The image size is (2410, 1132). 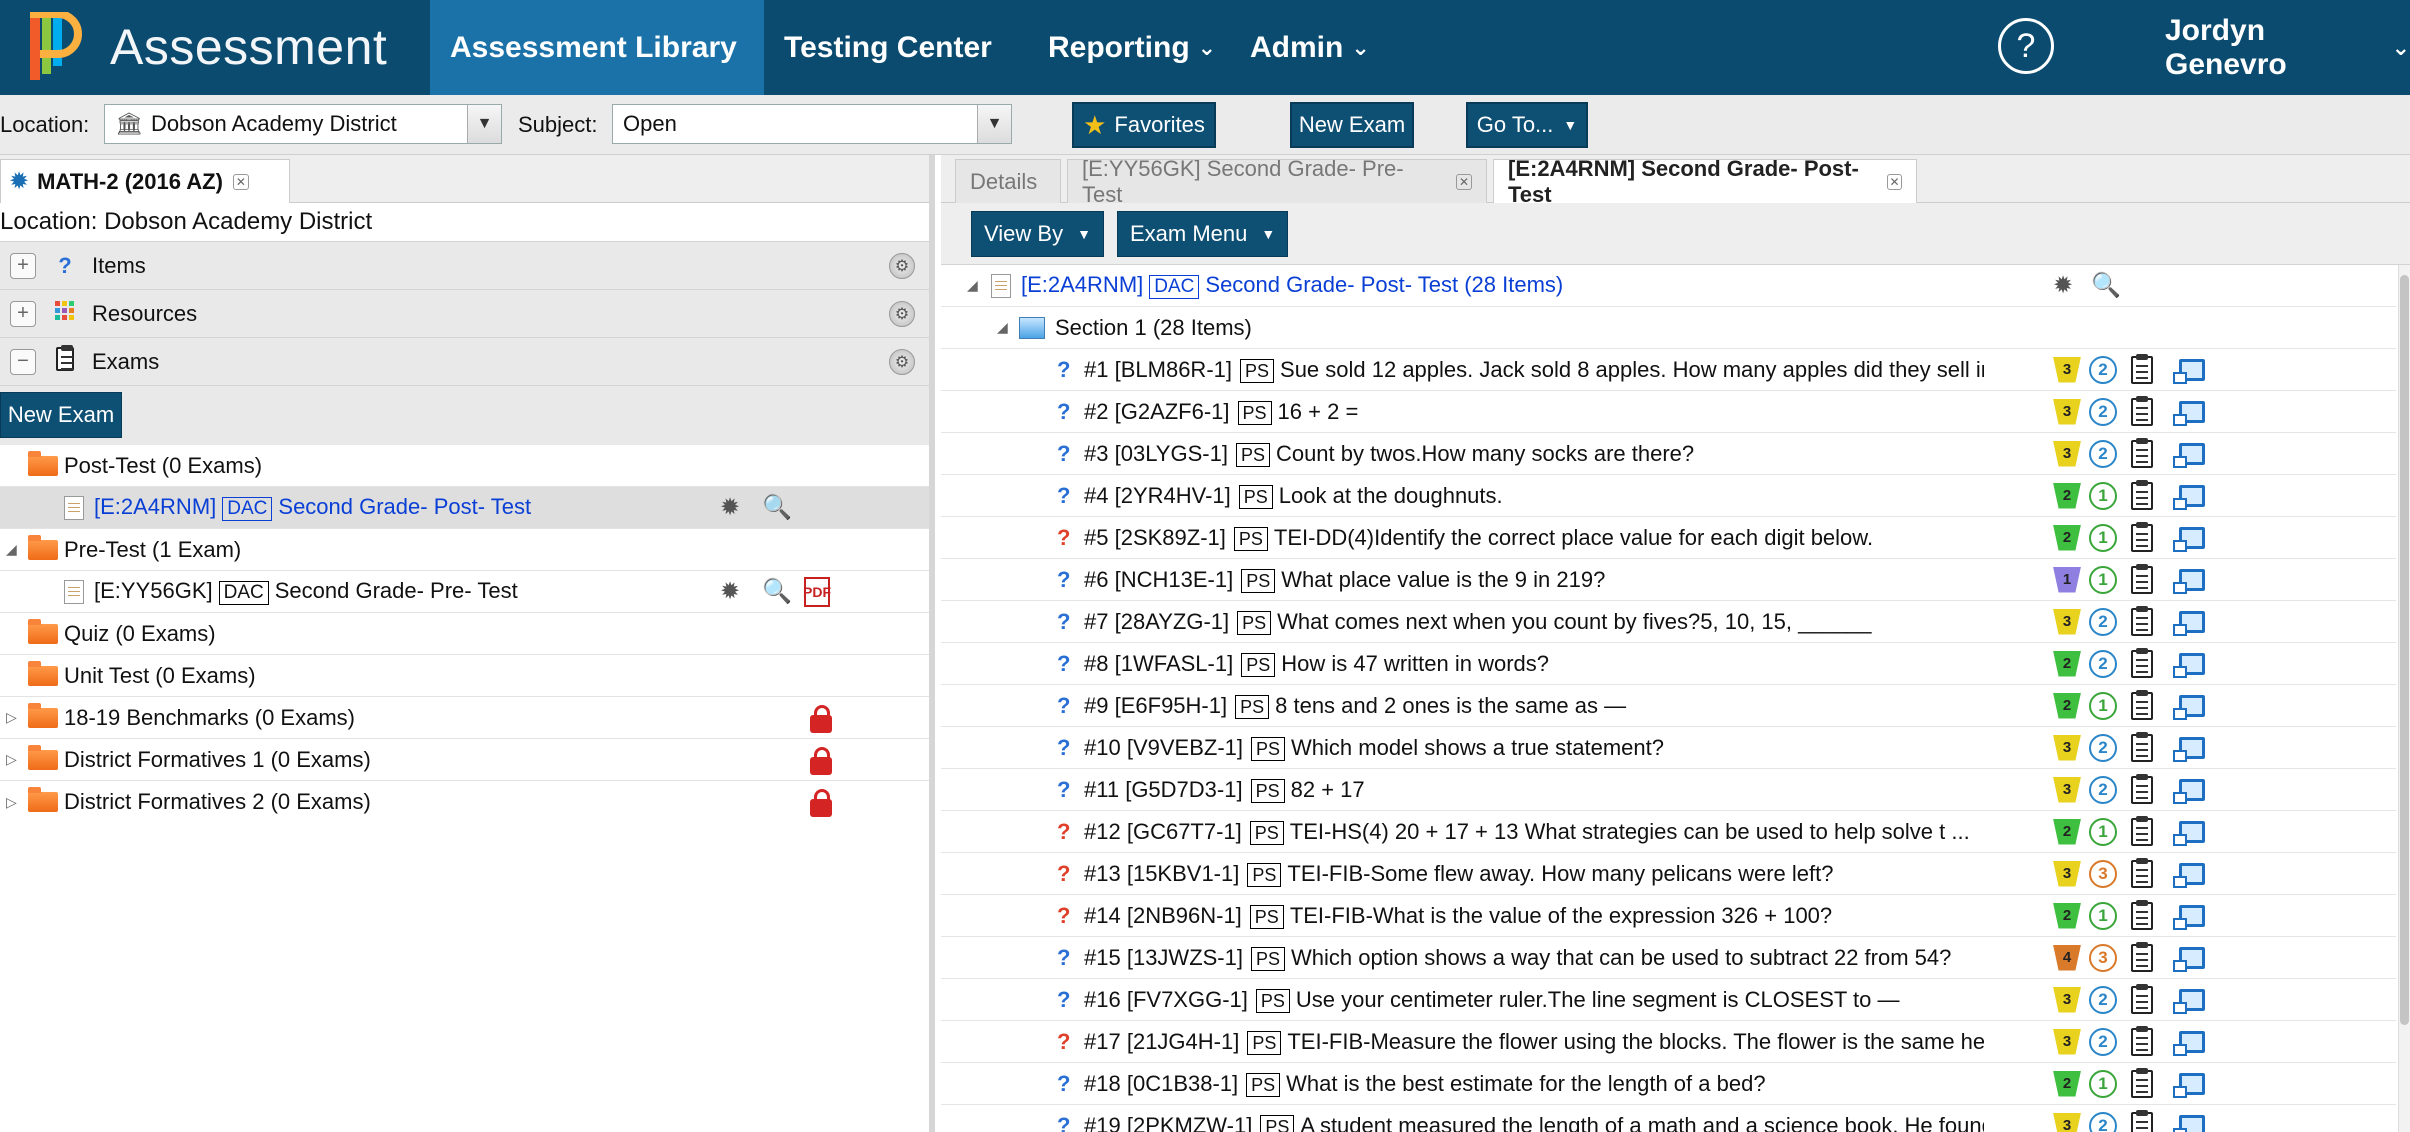 What do you see at coordinates (1008, 181) in the screenshot?
I see `tab-details: Details` at bounding box center [1008, 181].